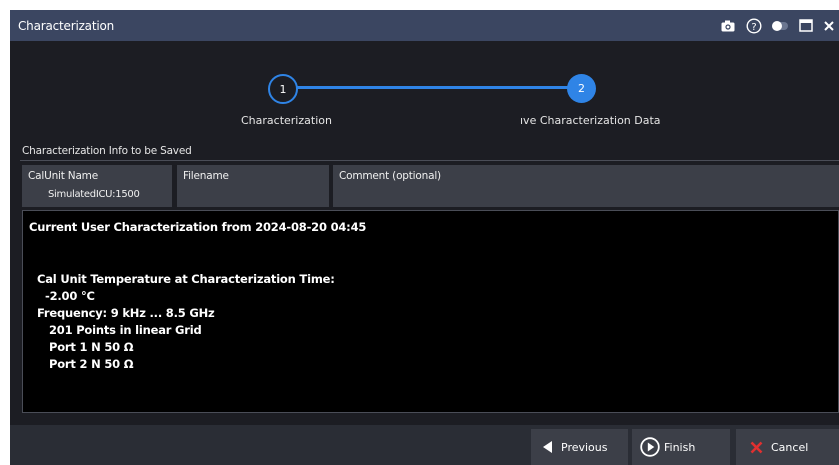  What do you see at coordinates (806, 25) in the screenshot?
I see `maximize-icon` at bounding box center [806, 25].